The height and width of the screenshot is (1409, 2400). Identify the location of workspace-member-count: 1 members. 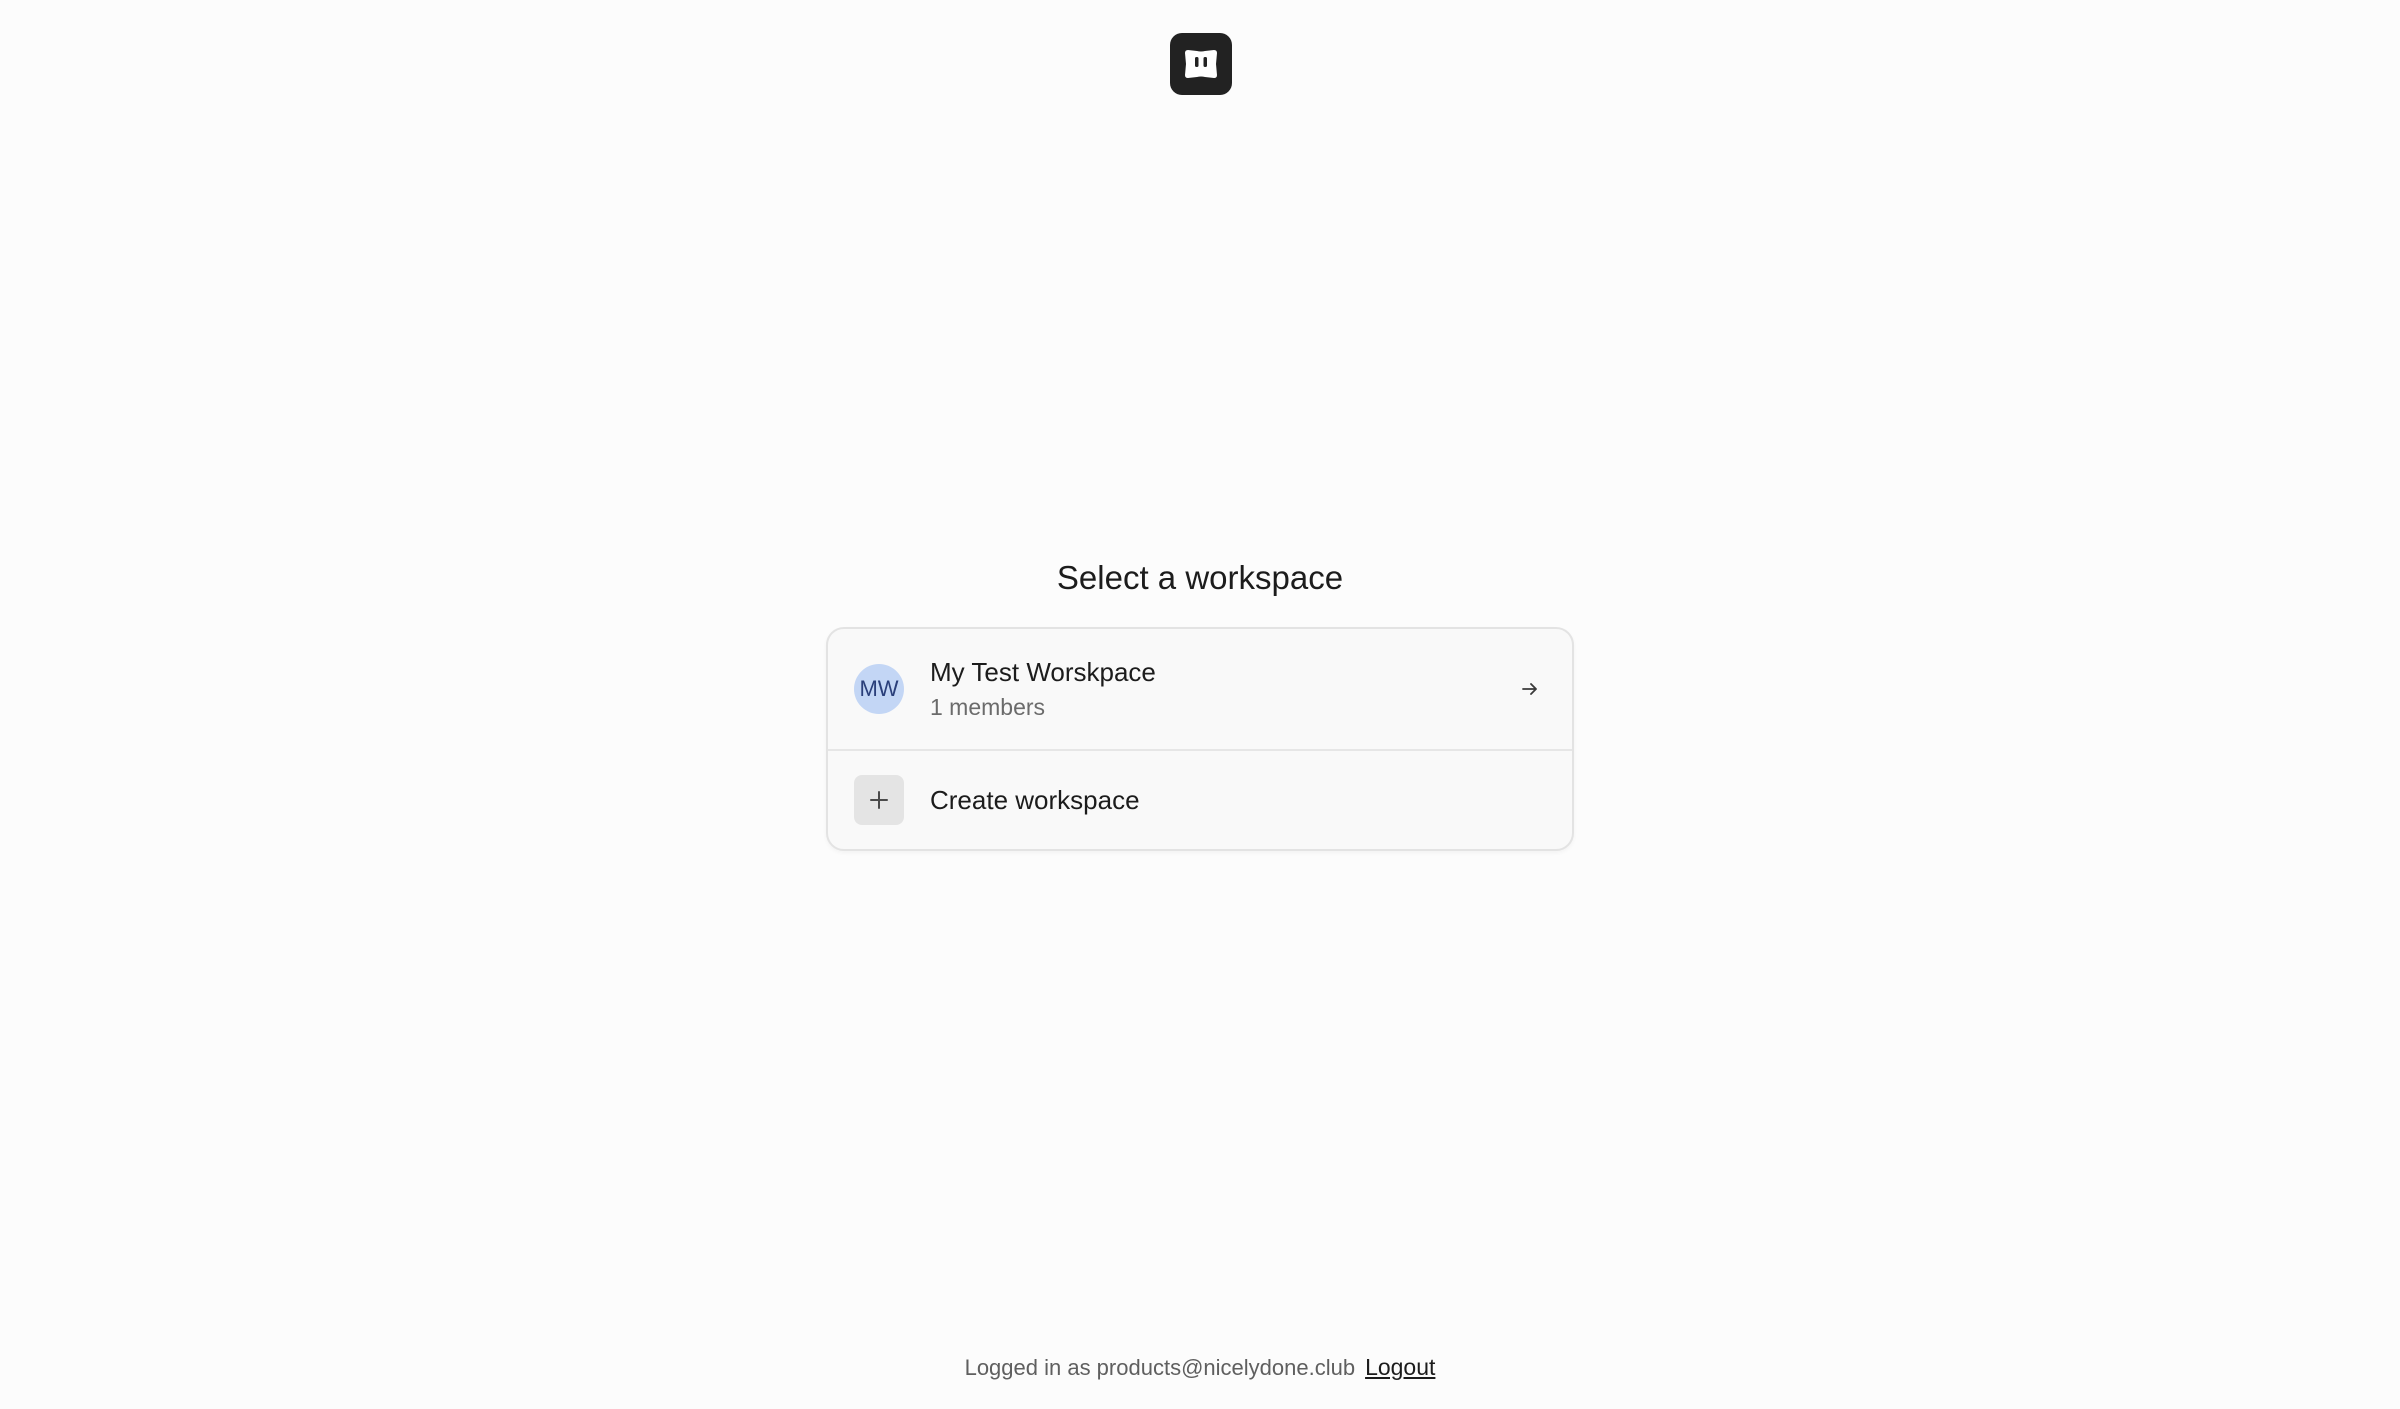
(988, 707).